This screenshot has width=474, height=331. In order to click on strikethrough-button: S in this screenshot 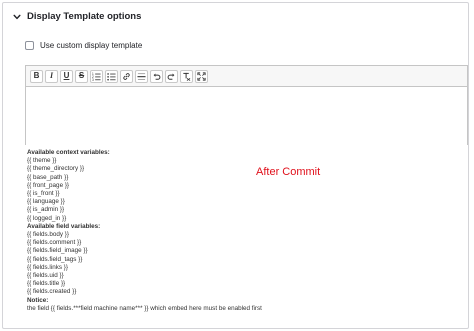, I will do `click(81, 76)`.